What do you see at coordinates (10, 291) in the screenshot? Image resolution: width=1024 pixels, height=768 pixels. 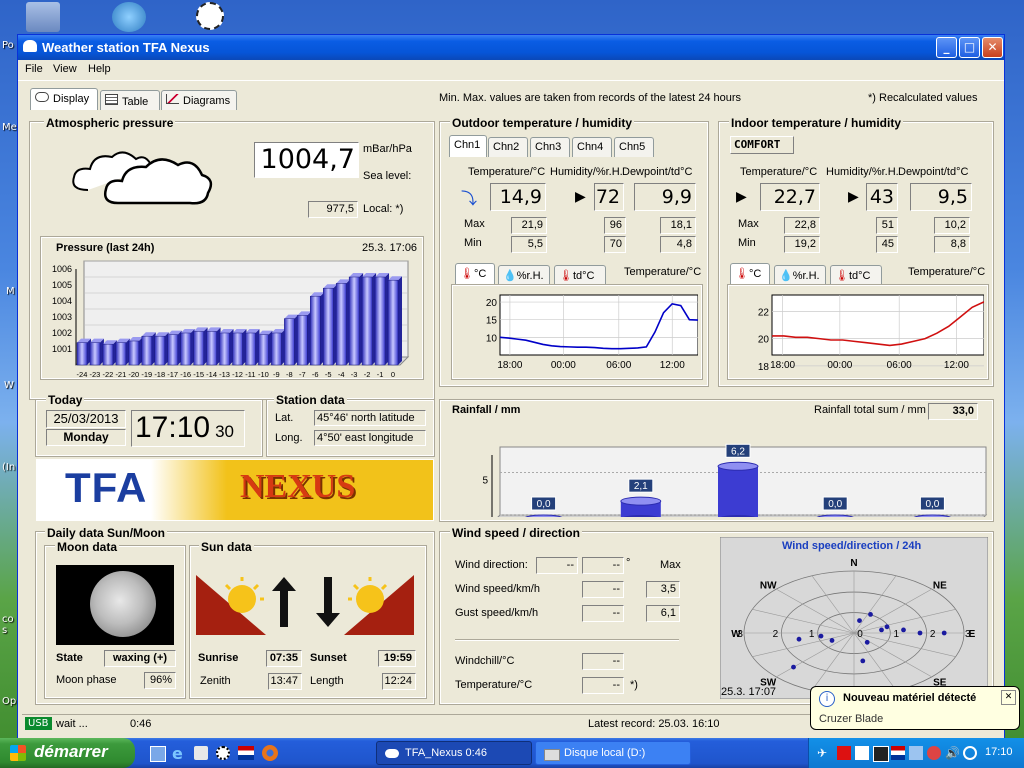 I see `desktop-label-fragment: M` at bounding box center [10, 291].